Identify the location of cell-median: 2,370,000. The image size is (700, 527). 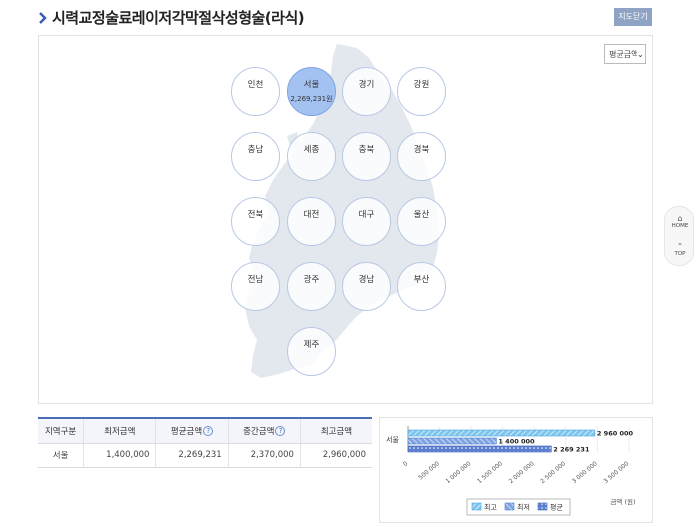
(264, 455).